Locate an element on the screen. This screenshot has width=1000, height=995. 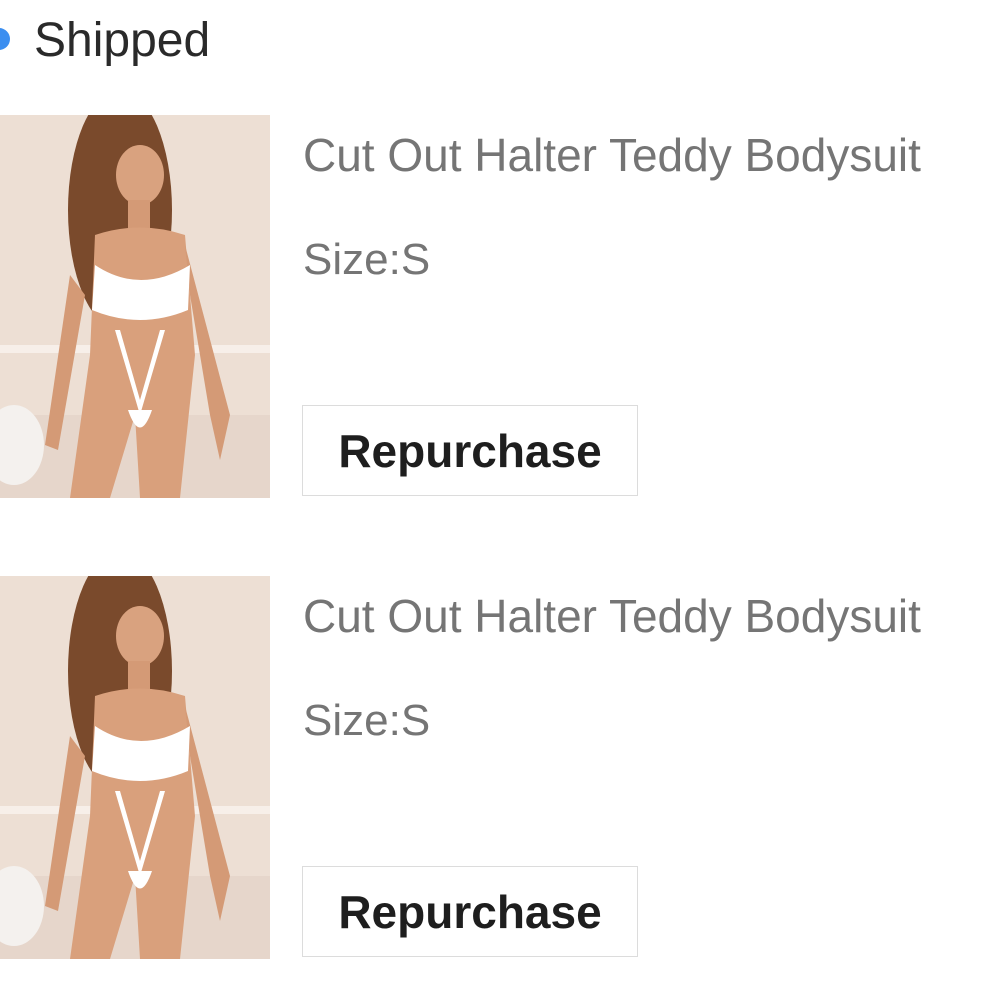
status-dot-icon is located at coordinates (5, 39).